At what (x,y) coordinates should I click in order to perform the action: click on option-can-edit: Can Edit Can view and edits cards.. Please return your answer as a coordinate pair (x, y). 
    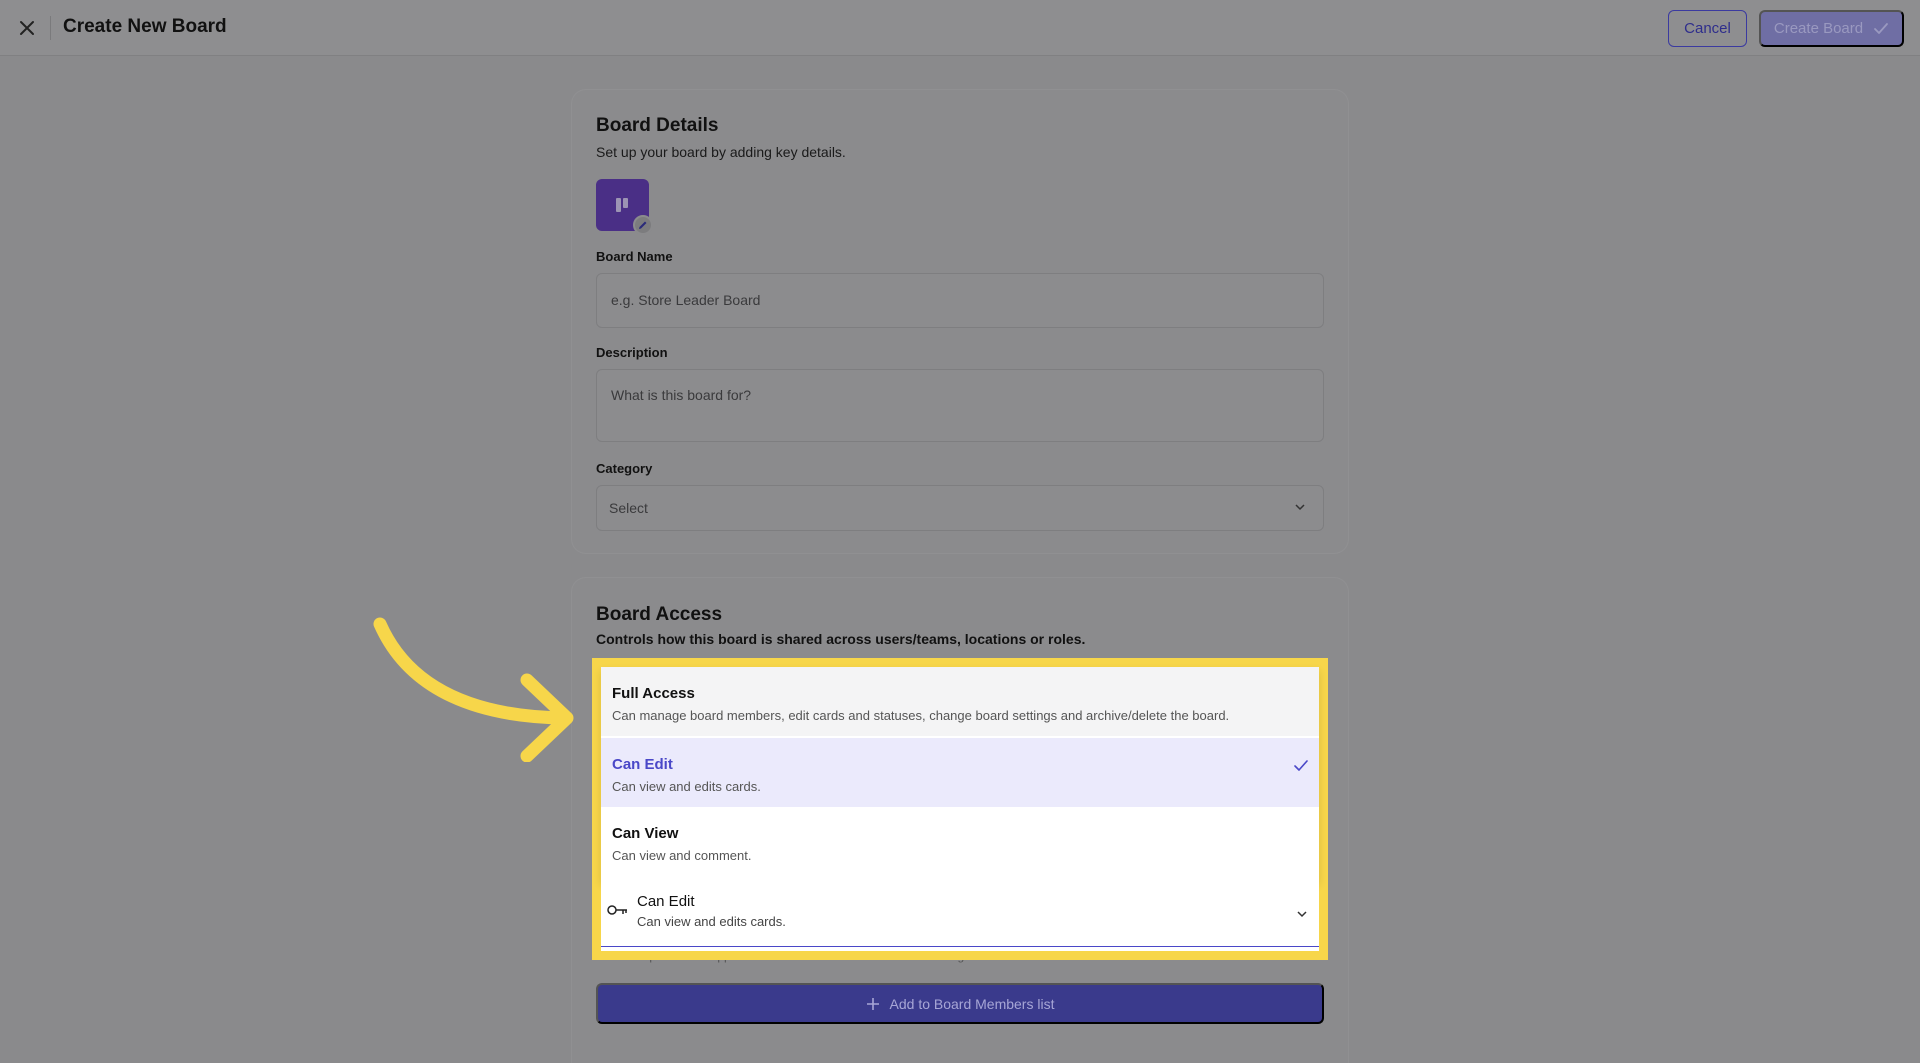
    Looking at the image, I should click on (960, 772).